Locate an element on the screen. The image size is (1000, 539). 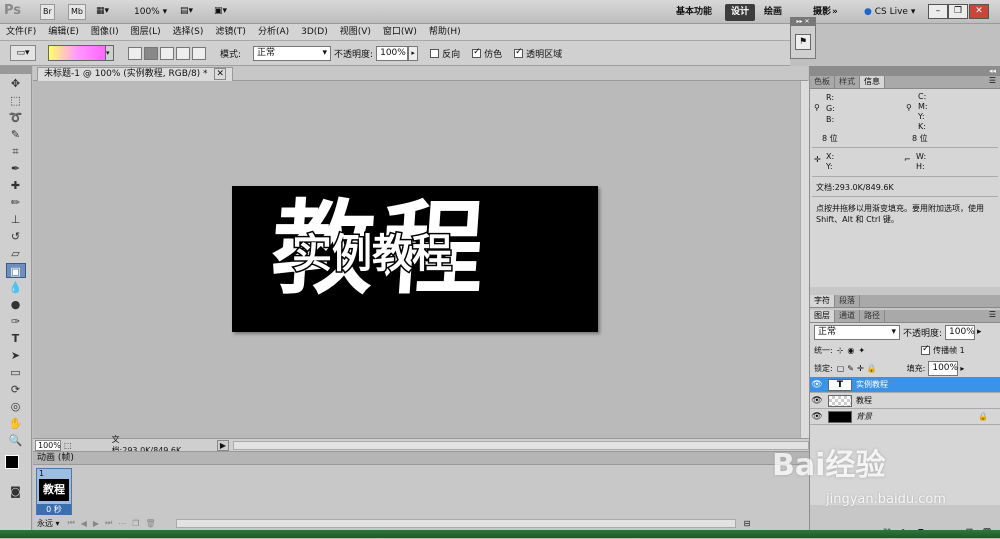
lasso-tool-icon: ➰ is located at coordinates (16, 117).